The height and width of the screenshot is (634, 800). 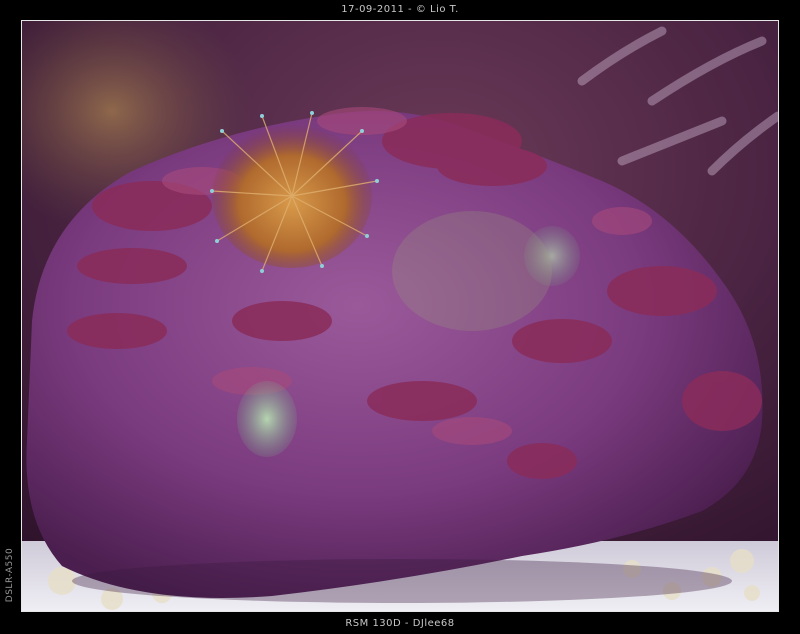 What do you see at coordinates (400, 623) in the screenshot?
I see `photo-credit-caption: RSM 130D - DJlee68` at bounding box center [400, 623].